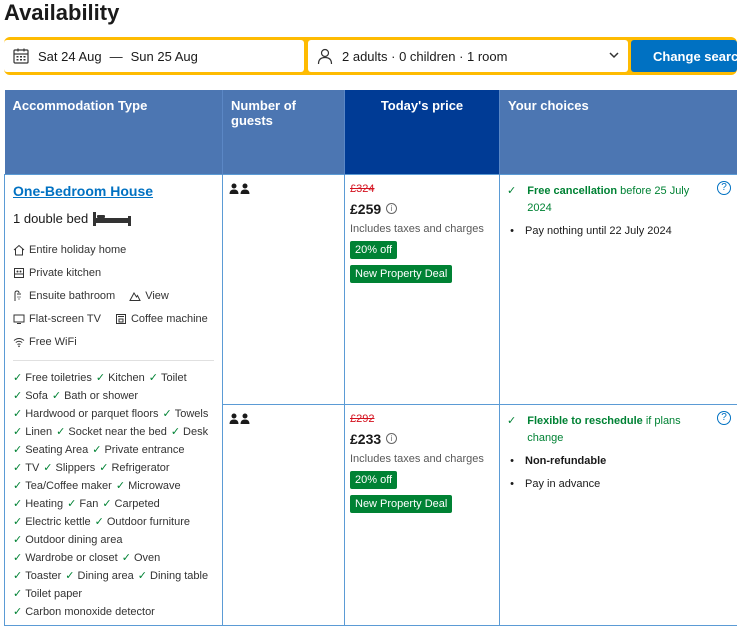  Describe the element at coordinates (37, 576) in the screenshot. I see `amenity-item: ✓ Toaster` at that location.